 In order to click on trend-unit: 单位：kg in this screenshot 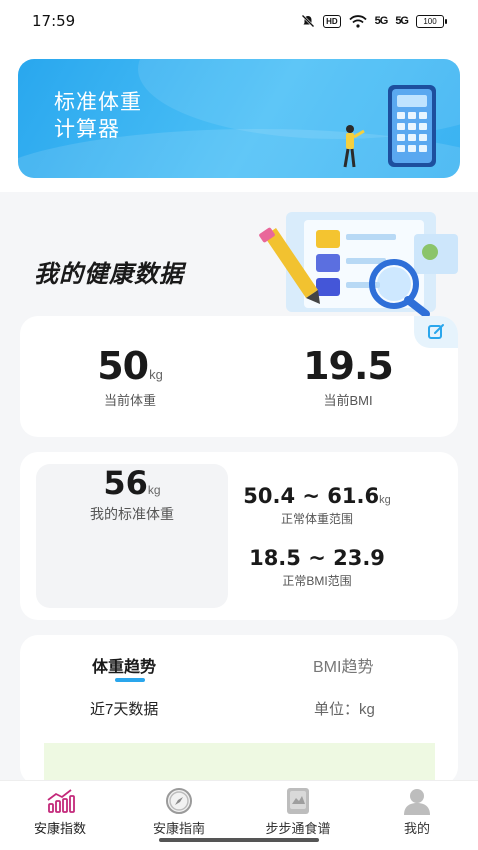, I will do `click(344, 709)`.